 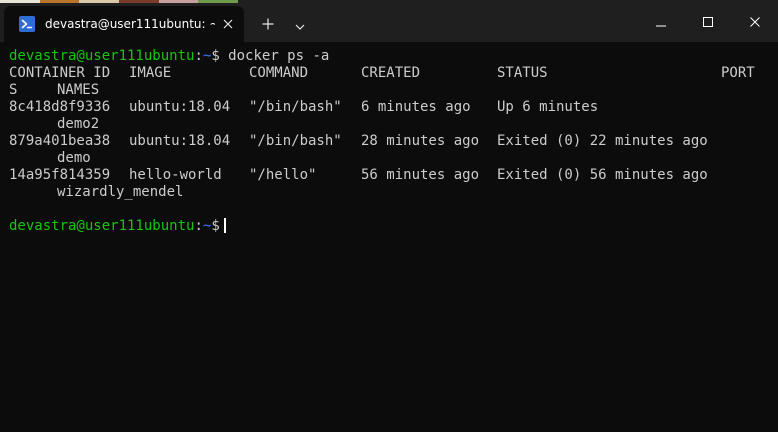 What do you see at coordinates (389, 21) in the screenshot?
I see `title-bar: devastra@user111ubuntu: ~` at bounding box center [389, 21].